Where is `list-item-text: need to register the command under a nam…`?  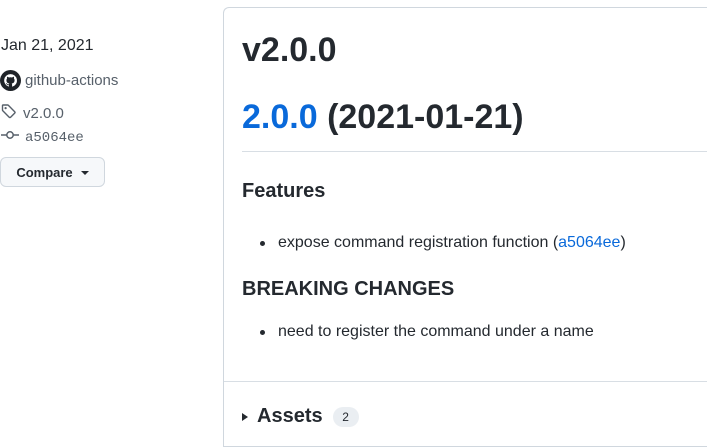
list-item-text: need to register the command under a nam… is located at coordinates (436, 331).